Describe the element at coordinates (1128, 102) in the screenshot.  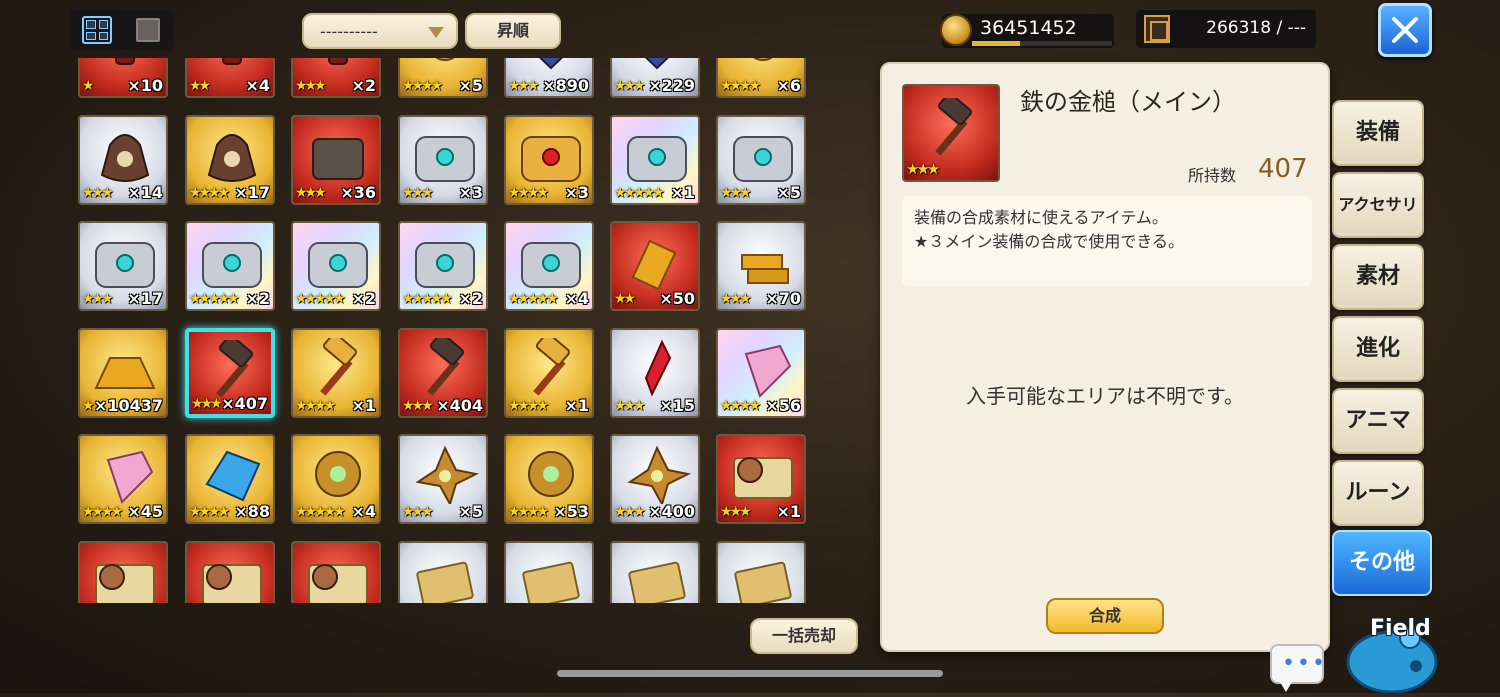
I see `item-name: 鉄の金槌（メイン）` at that location.